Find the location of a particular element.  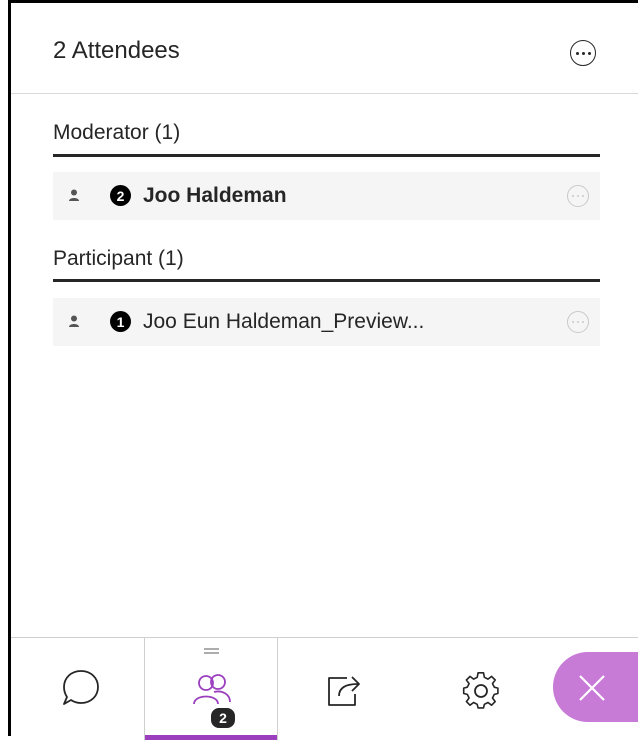

attendees-icon is located at coordinates (212, 689).